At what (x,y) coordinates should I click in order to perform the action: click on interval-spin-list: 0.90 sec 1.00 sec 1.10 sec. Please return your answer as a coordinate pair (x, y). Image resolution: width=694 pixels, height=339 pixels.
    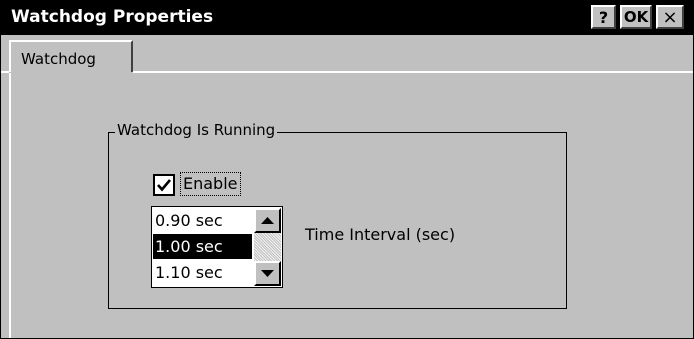
    Looking at the image, I should click on (217, 247).